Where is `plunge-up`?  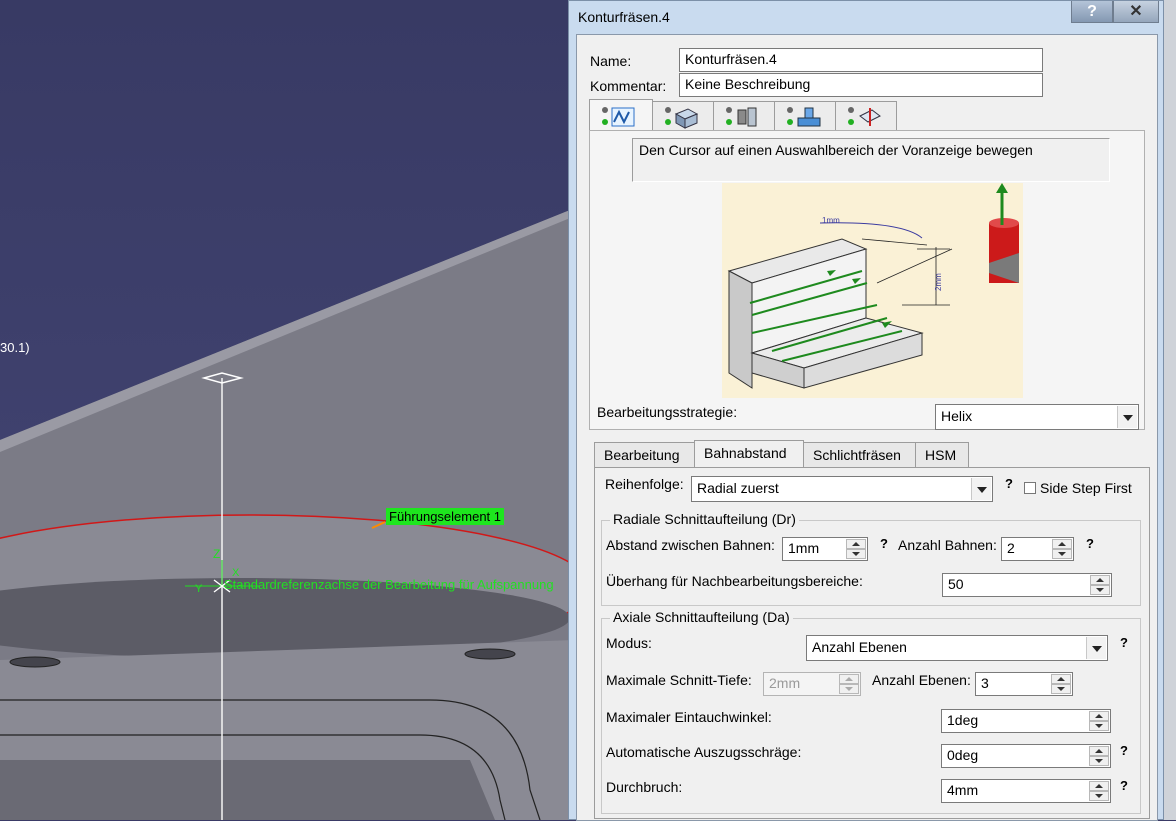 plunge-up is located at coordinates (1099, 716).